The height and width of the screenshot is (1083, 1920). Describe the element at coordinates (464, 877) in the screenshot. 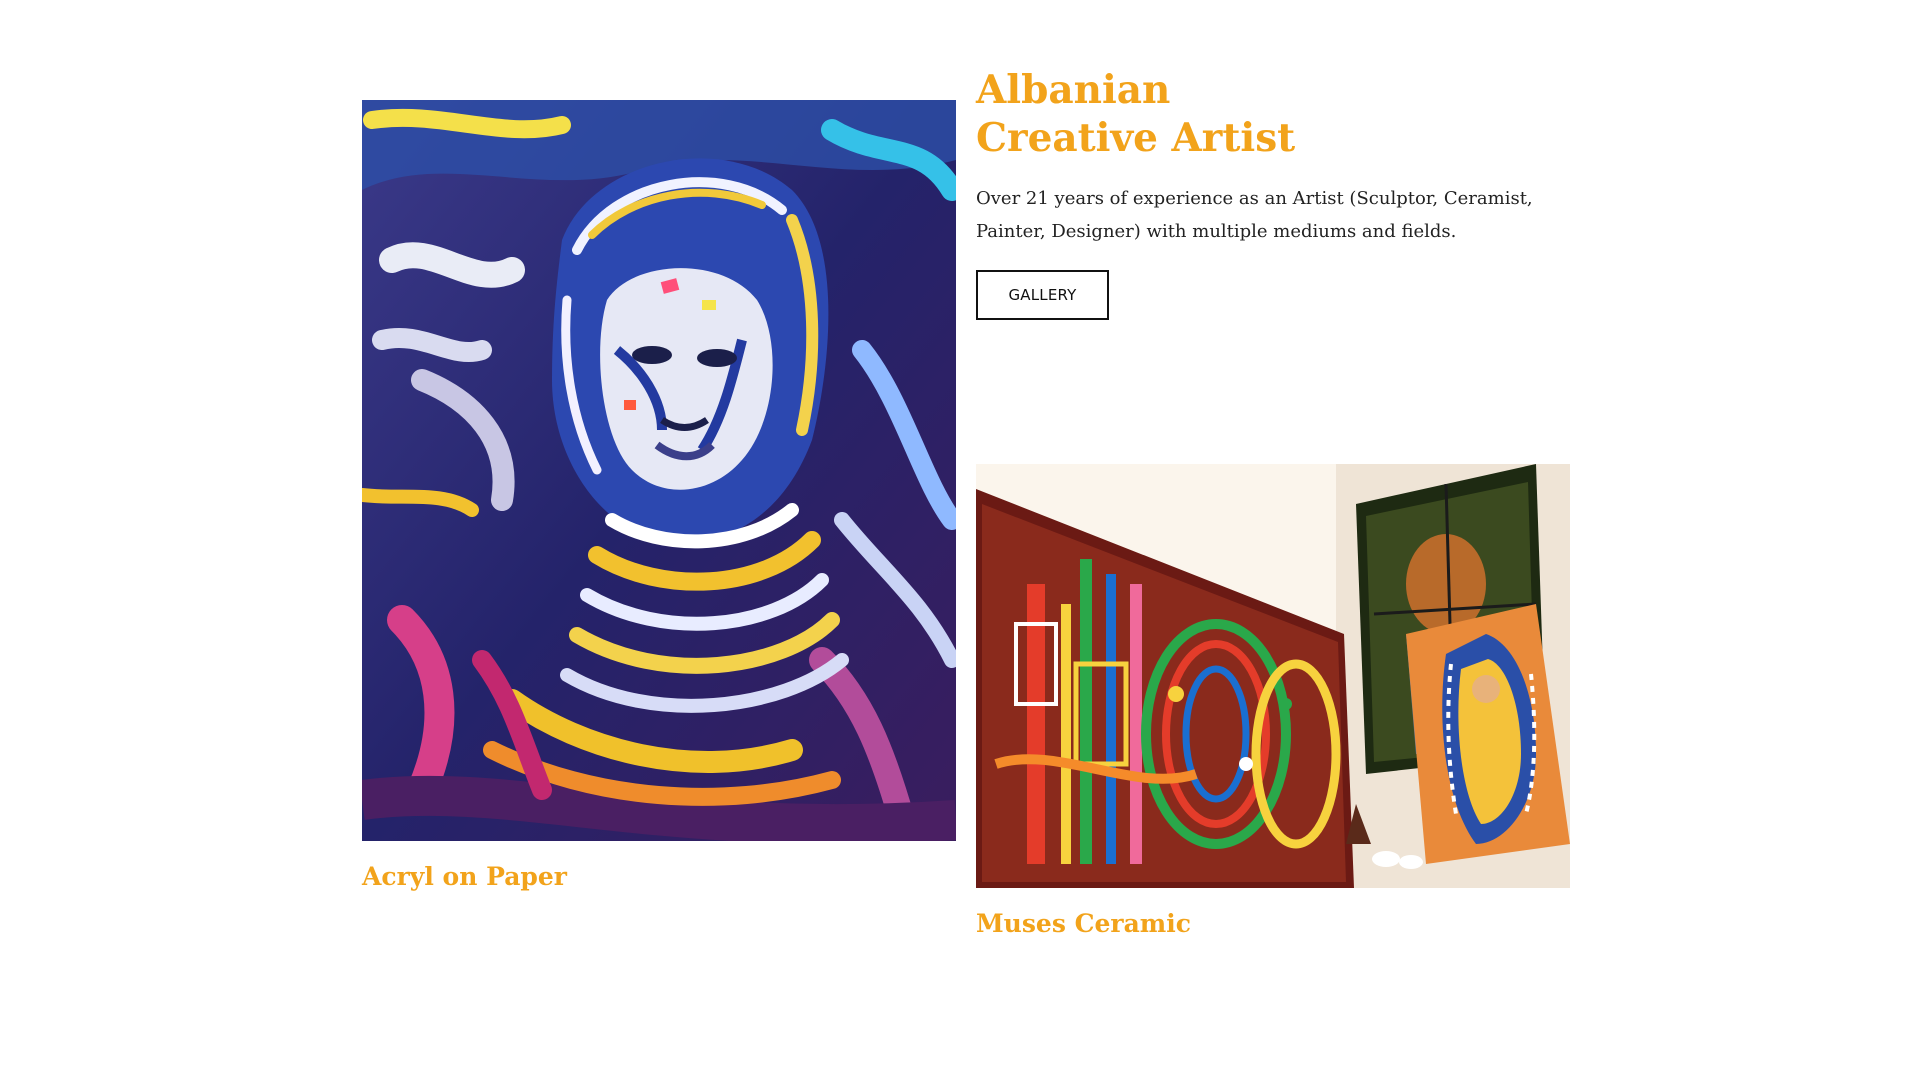

I see `artwork-caption-acryl-on-paper: Acryl on Paper` at that location.